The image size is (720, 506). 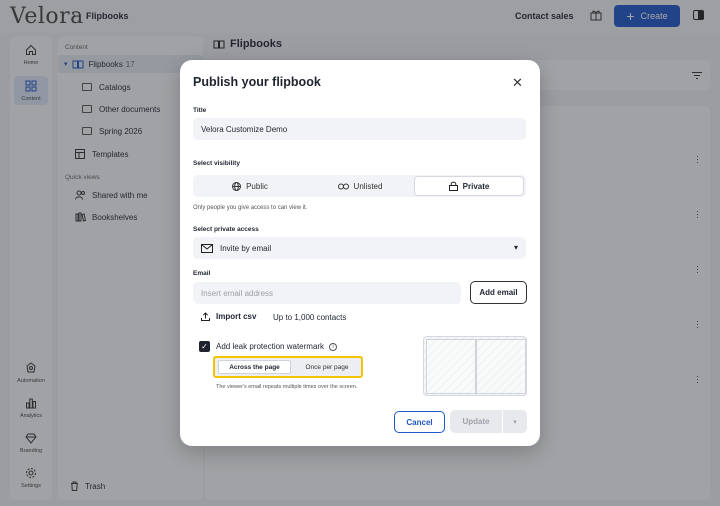 What do you see at coordinates (419, 422) in the screenshot?
I see `cancel-button: Cancel` at bounding box center [419, 422].